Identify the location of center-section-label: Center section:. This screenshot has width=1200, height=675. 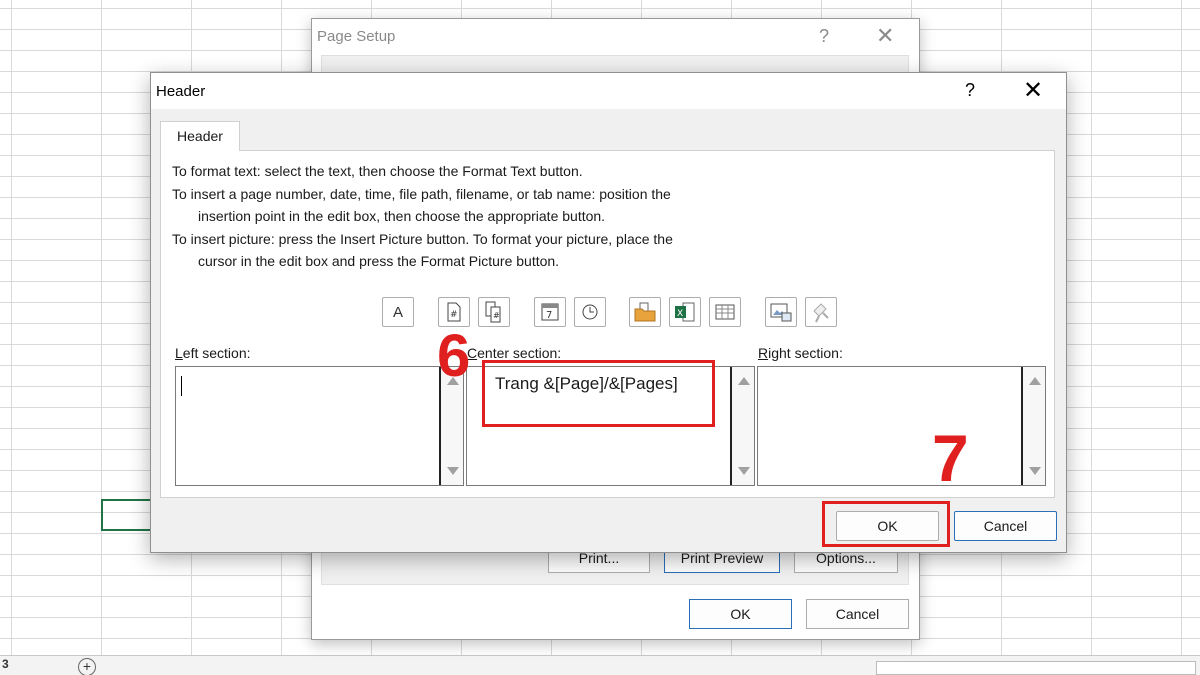
(514, 353).